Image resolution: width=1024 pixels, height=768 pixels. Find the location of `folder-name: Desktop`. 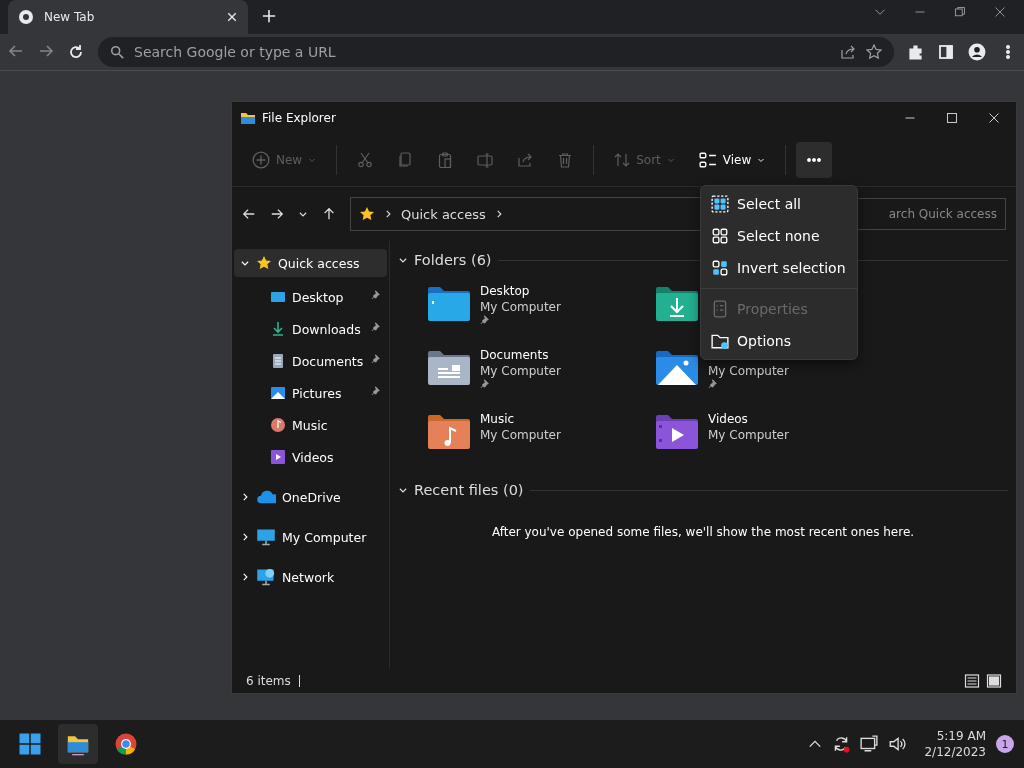

folder-name: Desktop is located at coordinates (505, 291).